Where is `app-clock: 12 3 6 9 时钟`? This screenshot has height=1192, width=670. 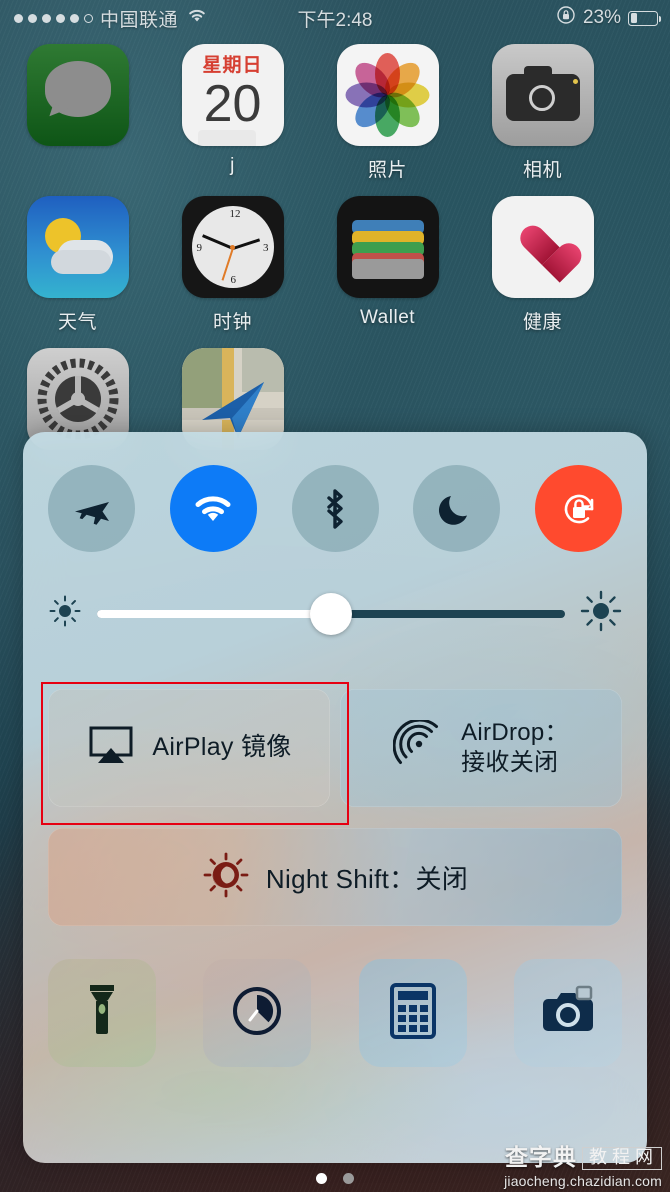 app-clock: 12 3 6 9 时钟 is located at coordinates (232, 265).